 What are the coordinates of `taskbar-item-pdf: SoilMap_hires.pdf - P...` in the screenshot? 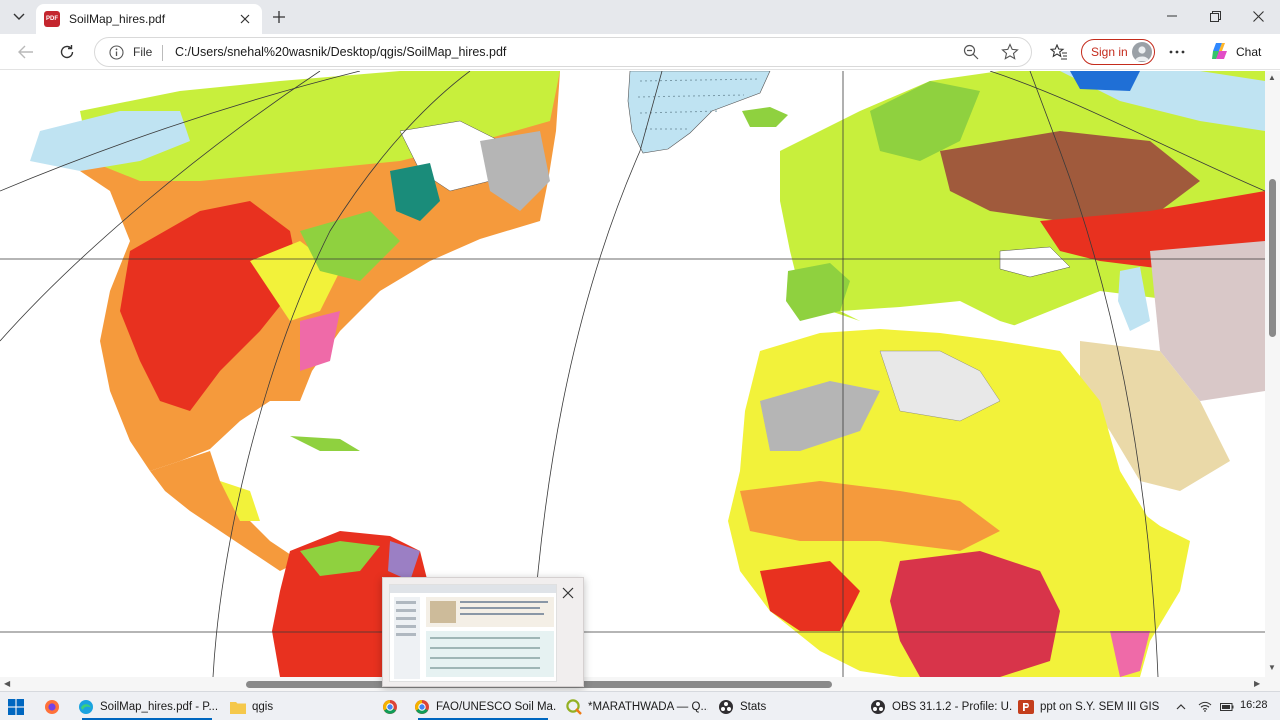 It's located at (147, 706).